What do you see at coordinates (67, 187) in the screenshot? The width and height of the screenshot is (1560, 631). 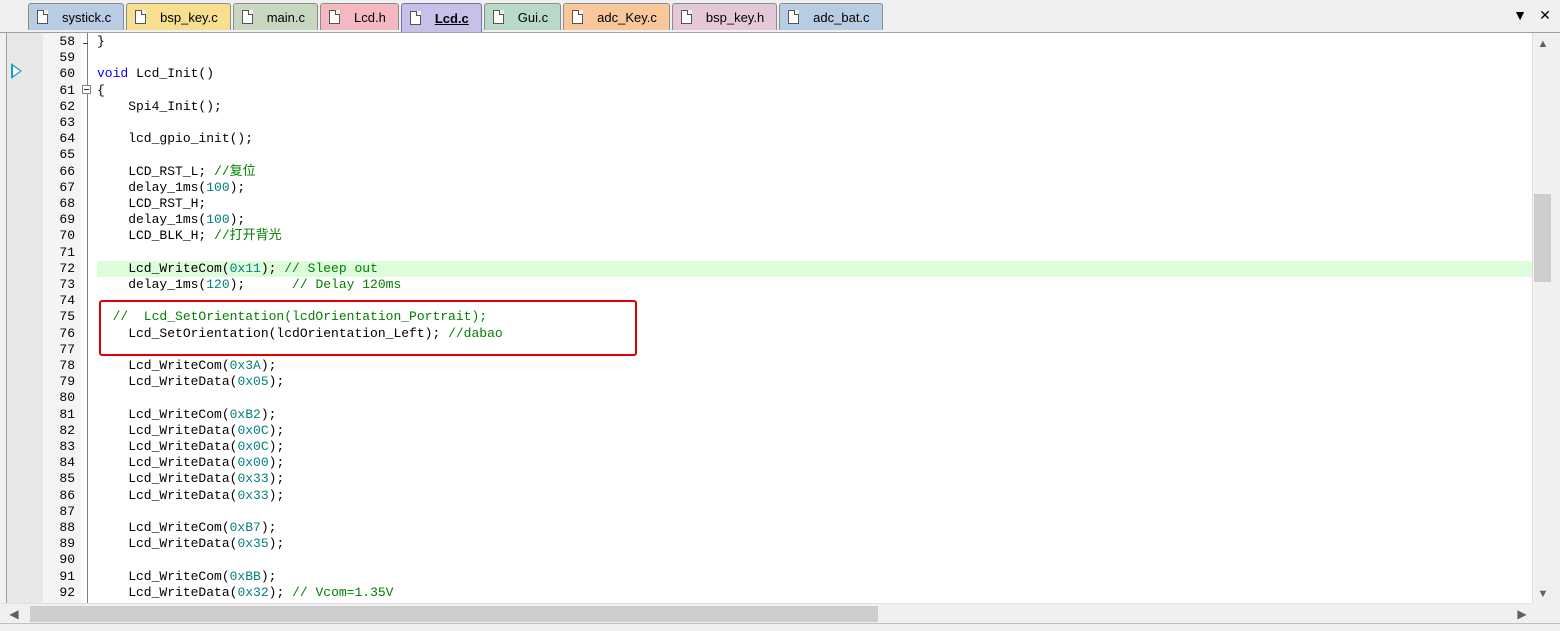 I see `line-number: 67` at bounding box center [67, 187].